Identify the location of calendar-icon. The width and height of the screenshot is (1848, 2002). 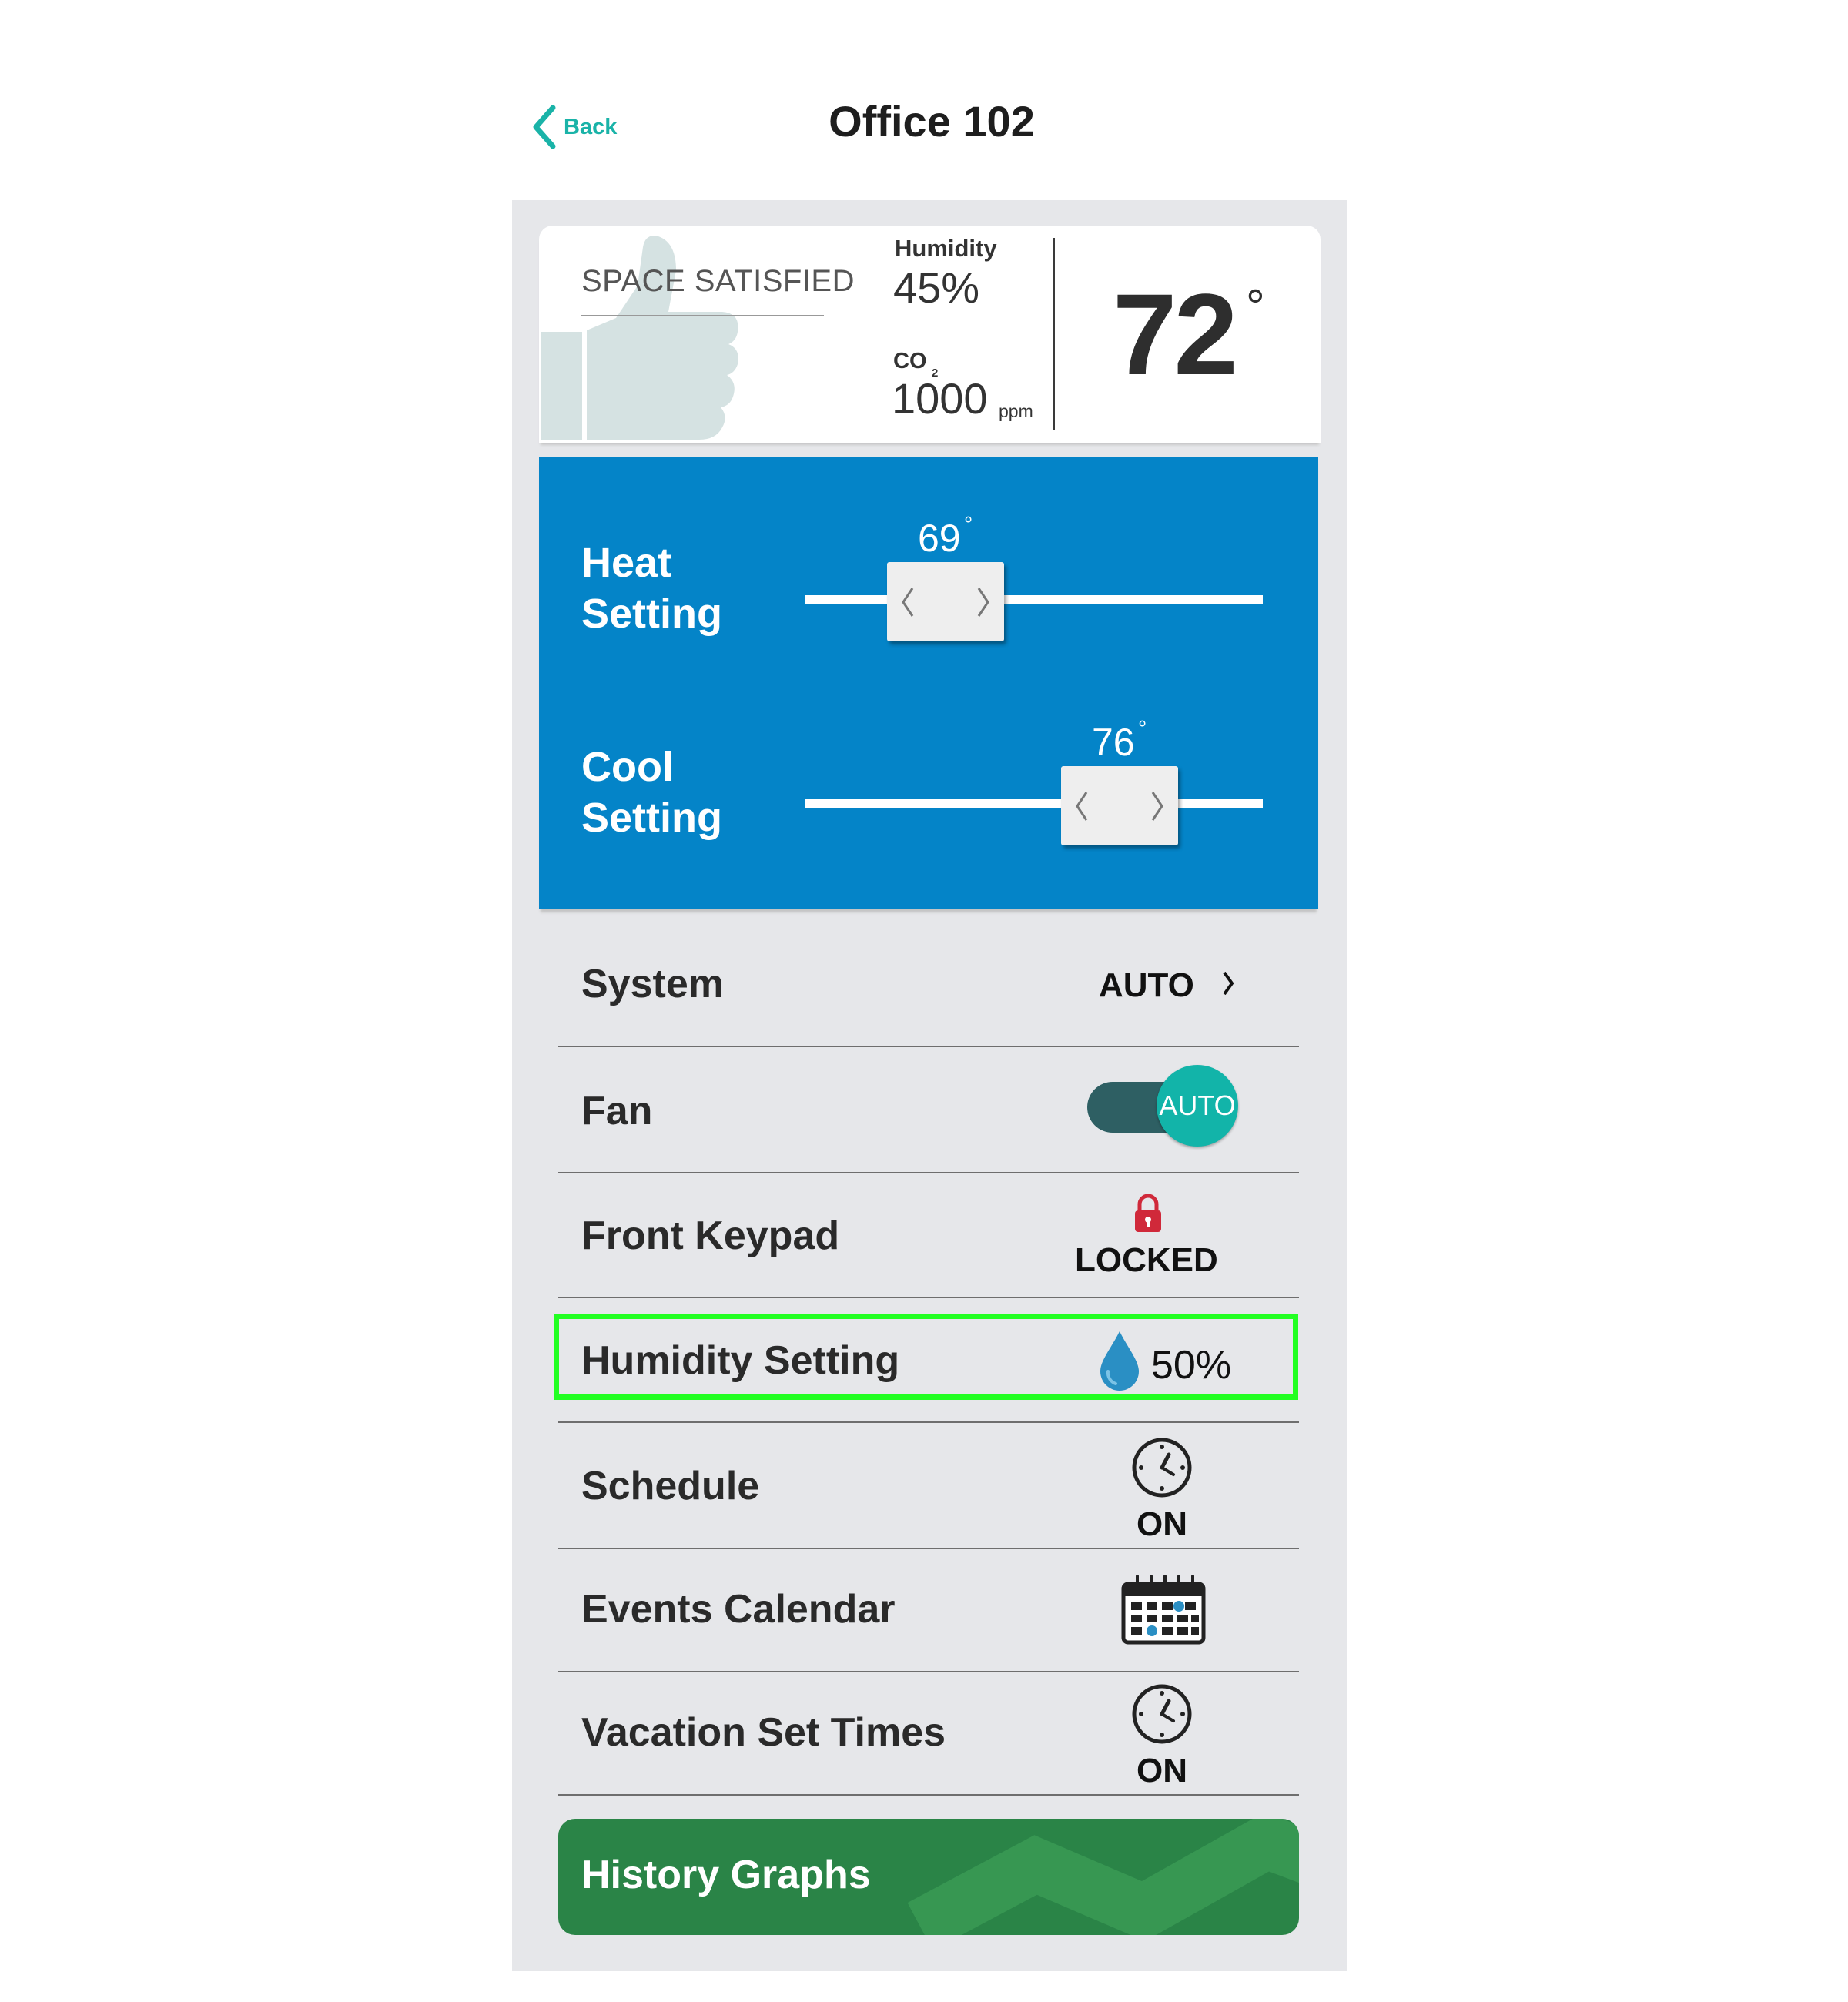
(1163, 1610).